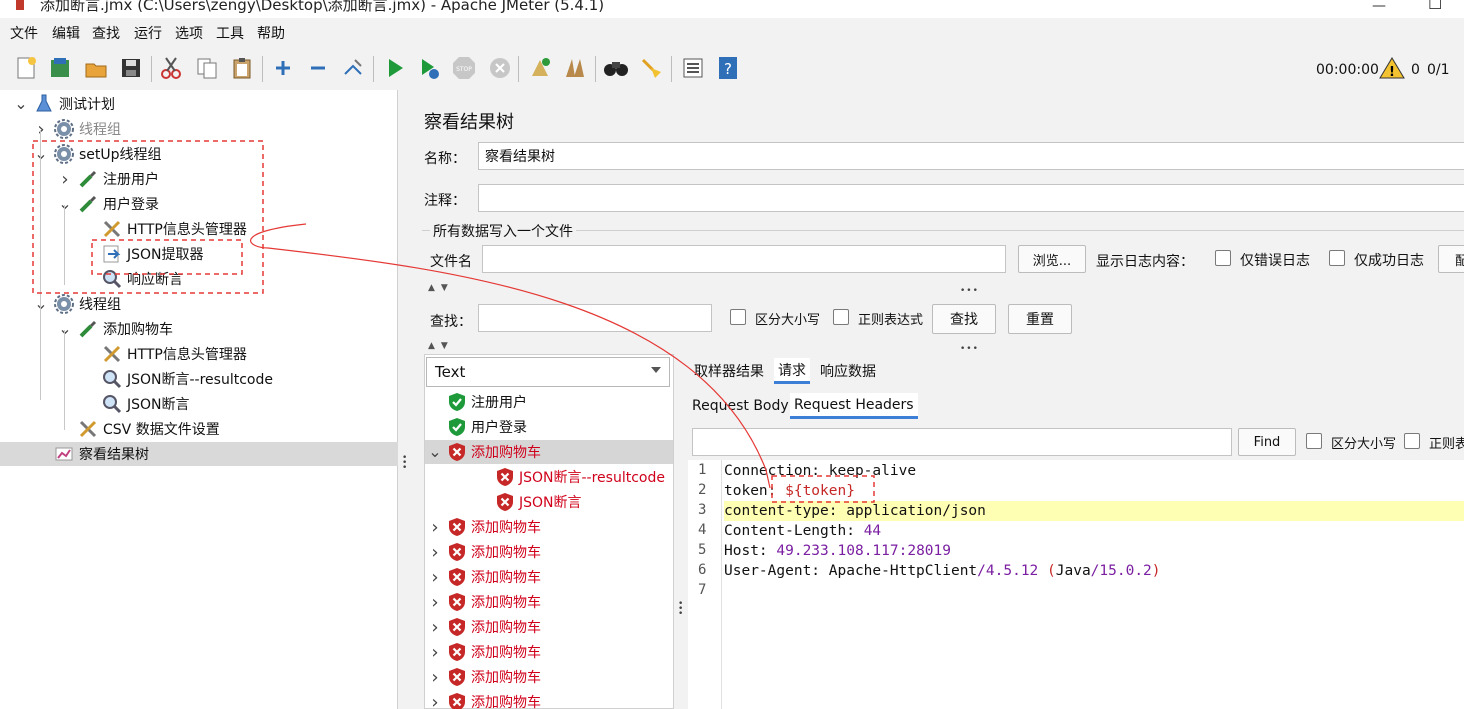 Image resolution: width=1464 pixels, height=709 pixels. I want to click on tree-node: CSV 数据文件设置, so click(139, 429).